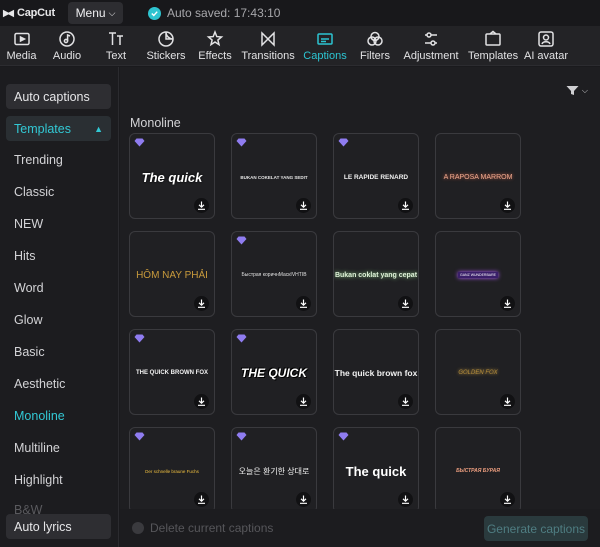  I want to click on delete-captions-checkbox, so click(138, 528).